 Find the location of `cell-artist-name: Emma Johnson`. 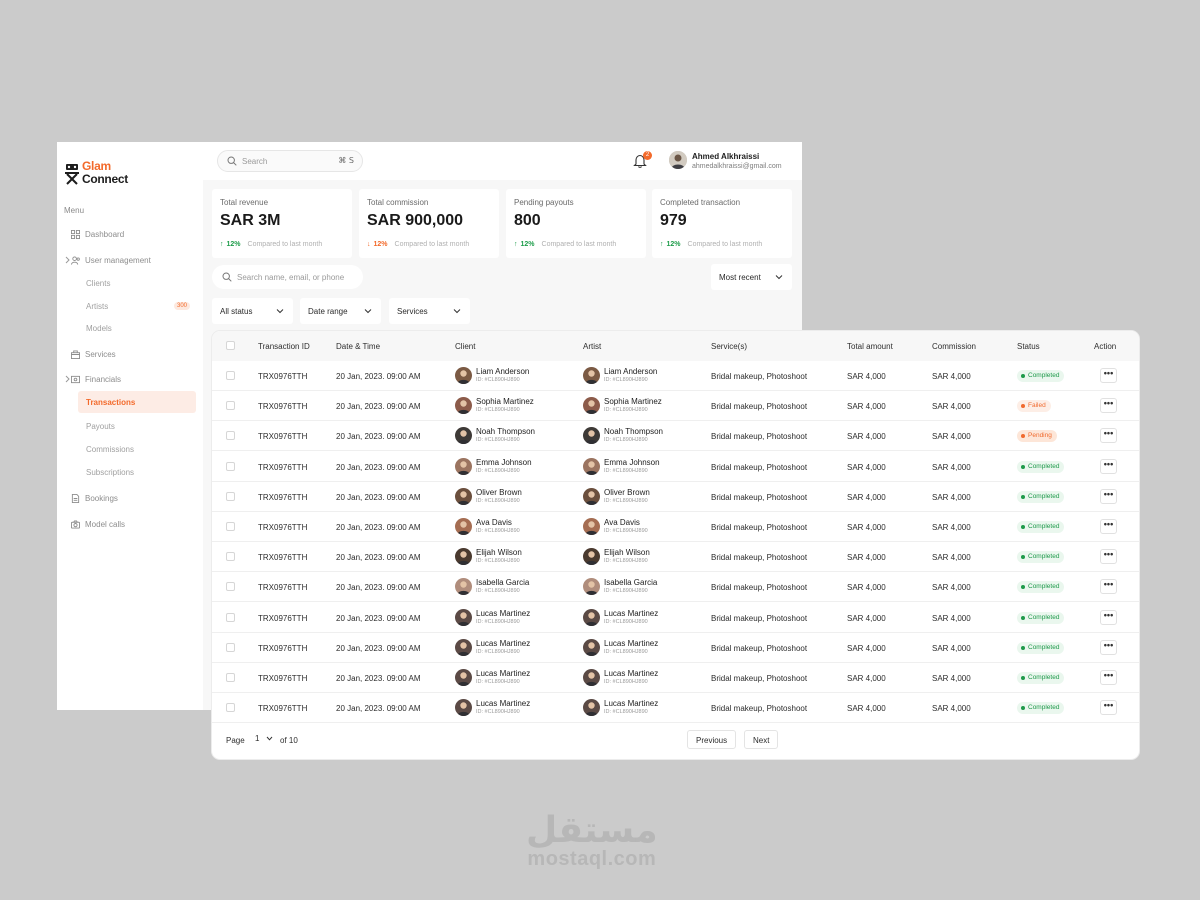

cell-artist-name: Emma Johnson is located at coordinates (632, 462).